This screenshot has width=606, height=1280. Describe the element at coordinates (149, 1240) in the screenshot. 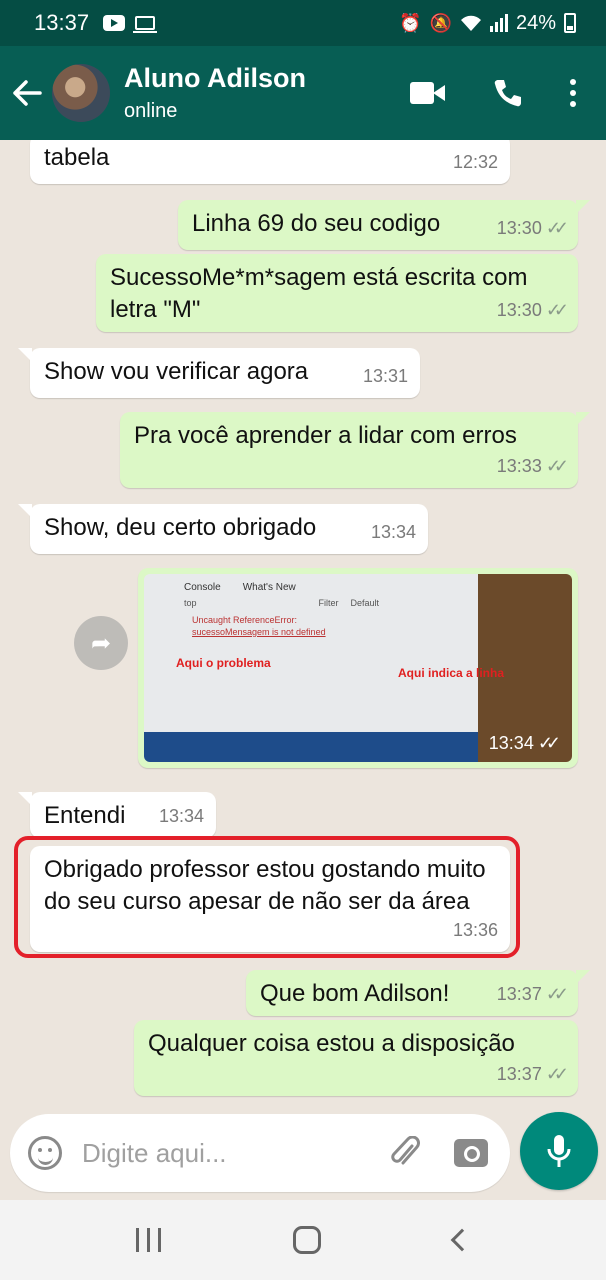

I see `recent-apps-icon` at that location.